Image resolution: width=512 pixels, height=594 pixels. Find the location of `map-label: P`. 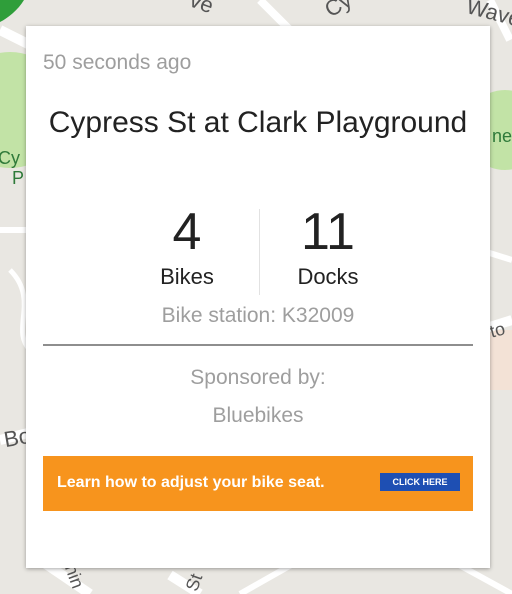

map-label: P is located at coordinates (18, 178).